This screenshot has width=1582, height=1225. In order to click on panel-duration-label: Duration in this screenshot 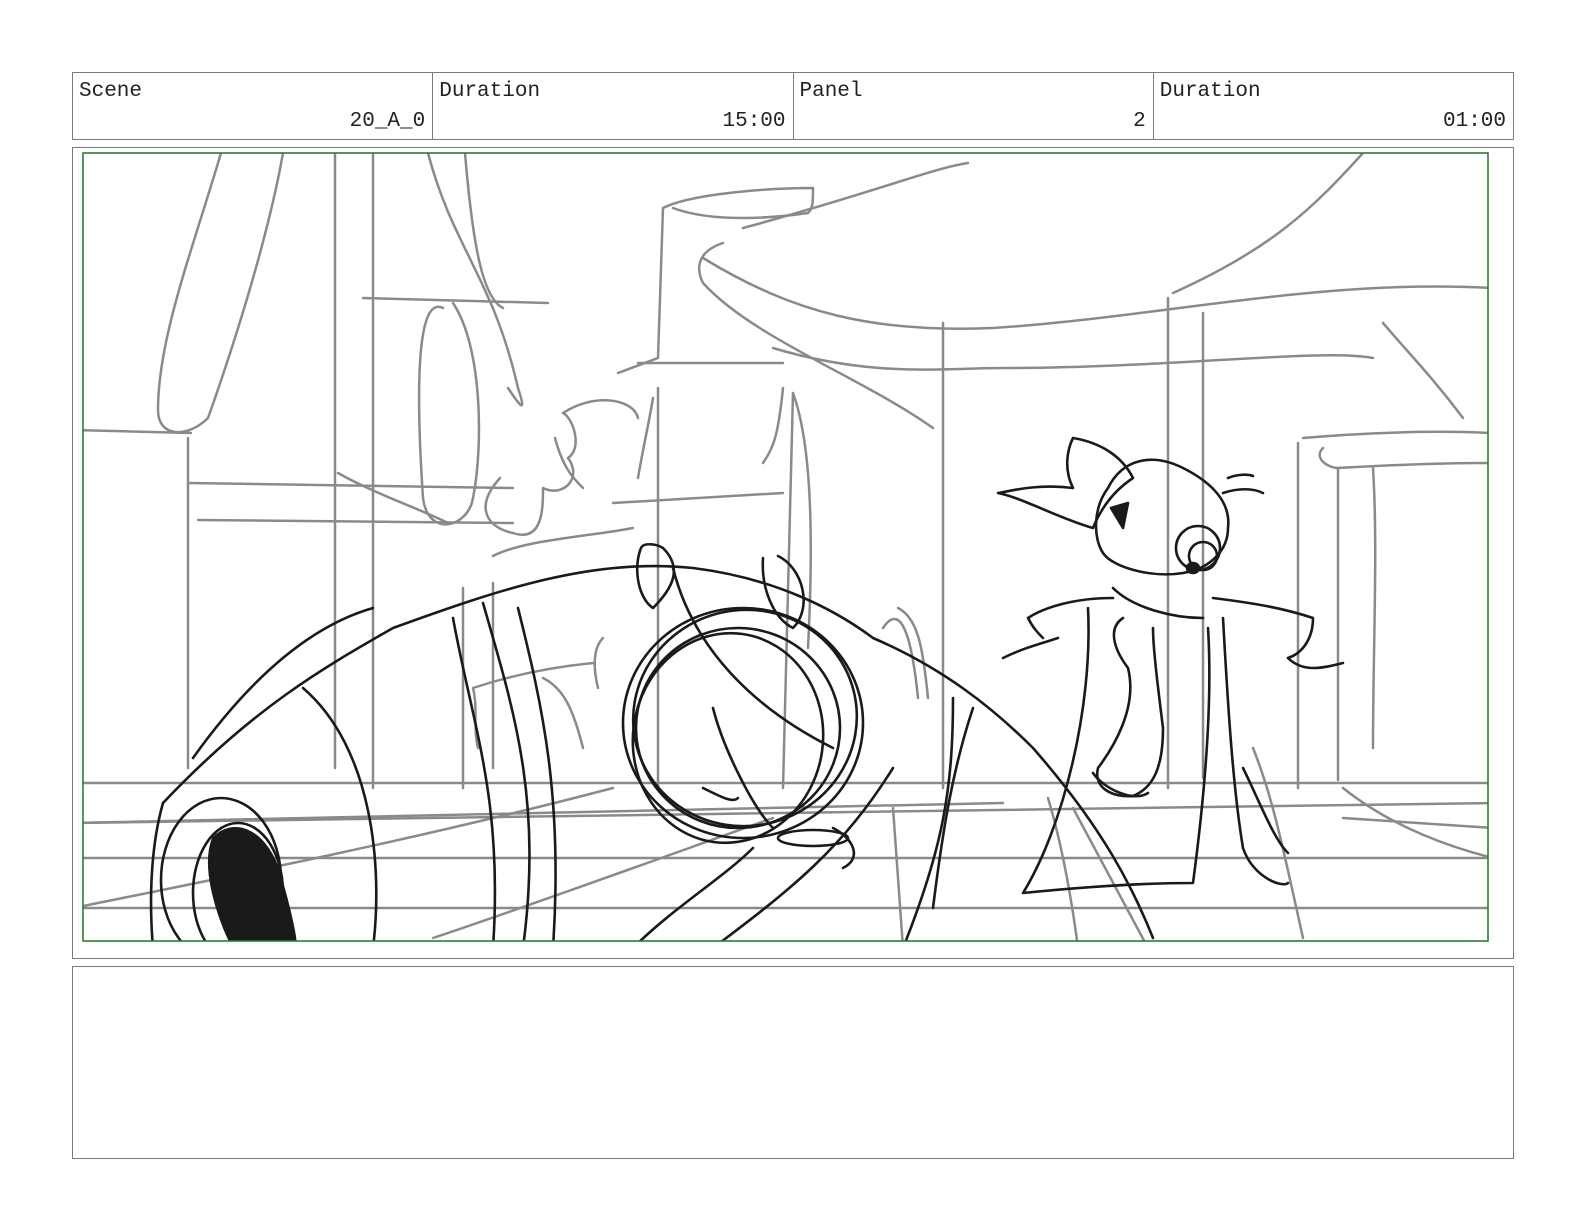, I will do `click(1210, 91)`.